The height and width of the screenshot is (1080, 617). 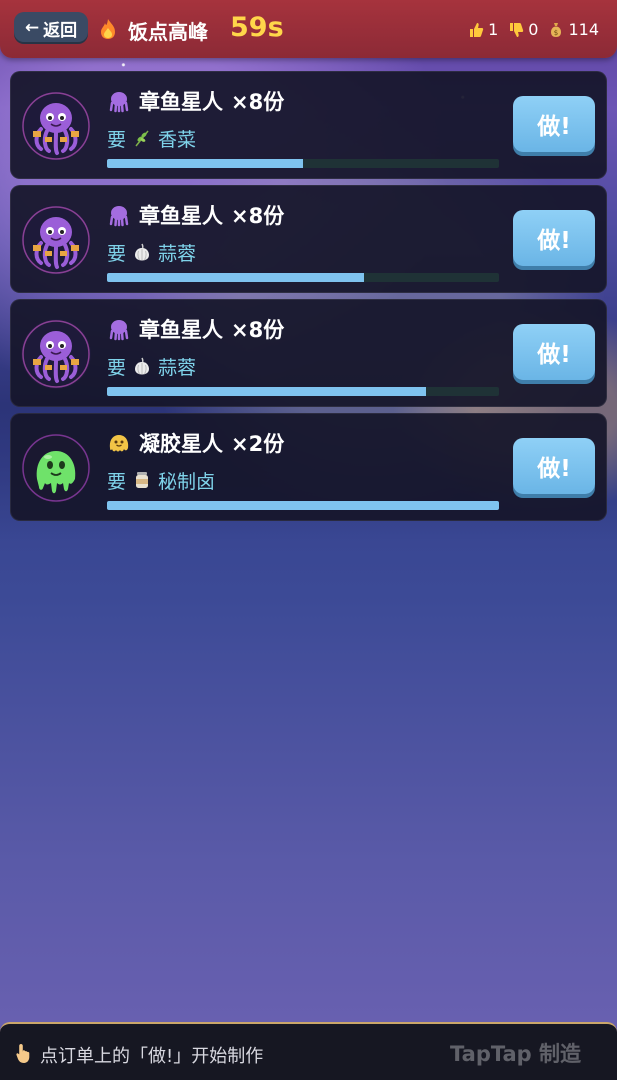 I want to click on coins-count: 114, so click(x=583, y=29).